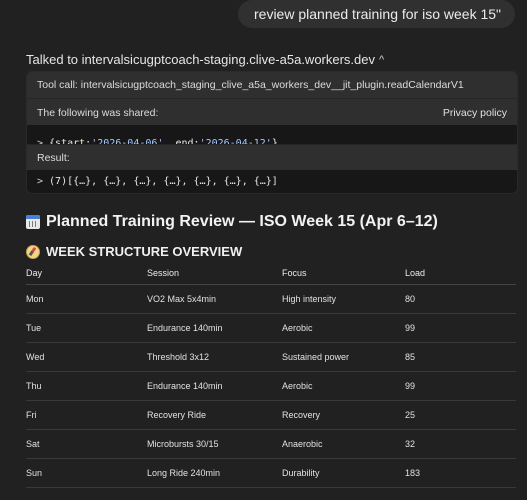 The height and width of the screenshot is (500, 527). I want to click on table-header-row: Day Session Focus Load, so click(271, 273).